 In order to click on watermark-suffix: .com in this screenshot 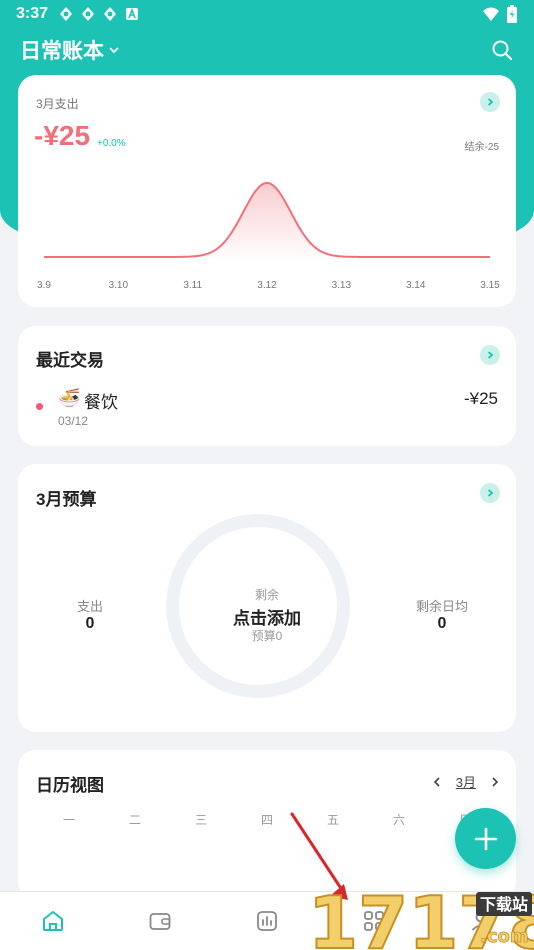, I will do `click(504, 936)`.